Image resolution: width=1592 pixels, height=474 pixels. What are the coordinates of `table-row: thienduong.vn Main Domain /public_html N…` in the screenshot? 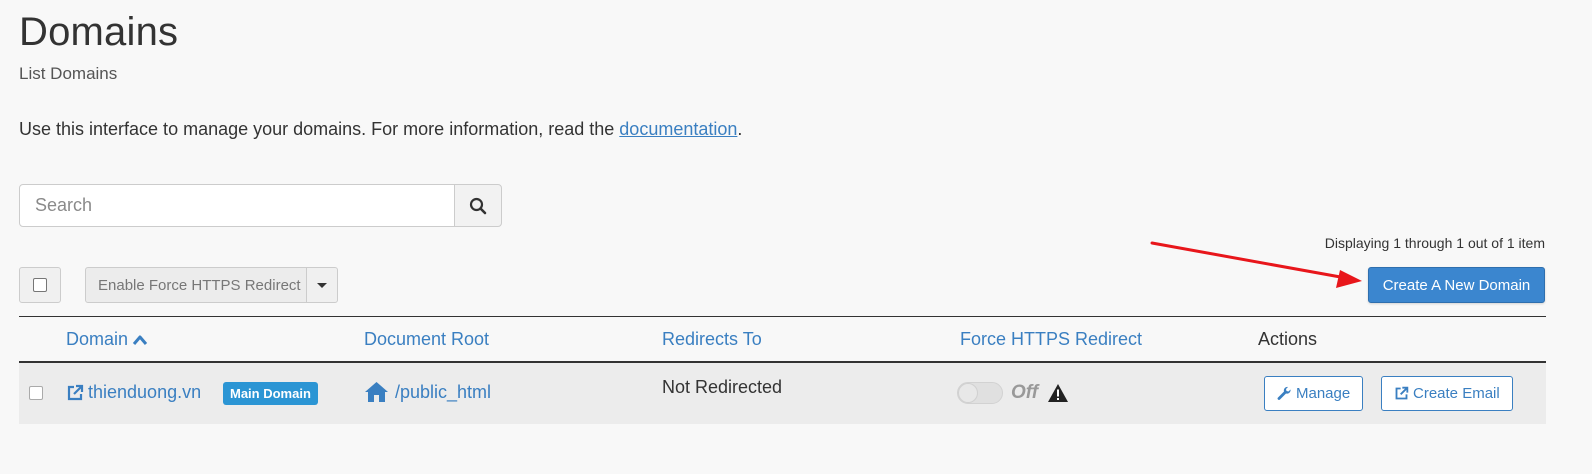 It's located at (782, 393).